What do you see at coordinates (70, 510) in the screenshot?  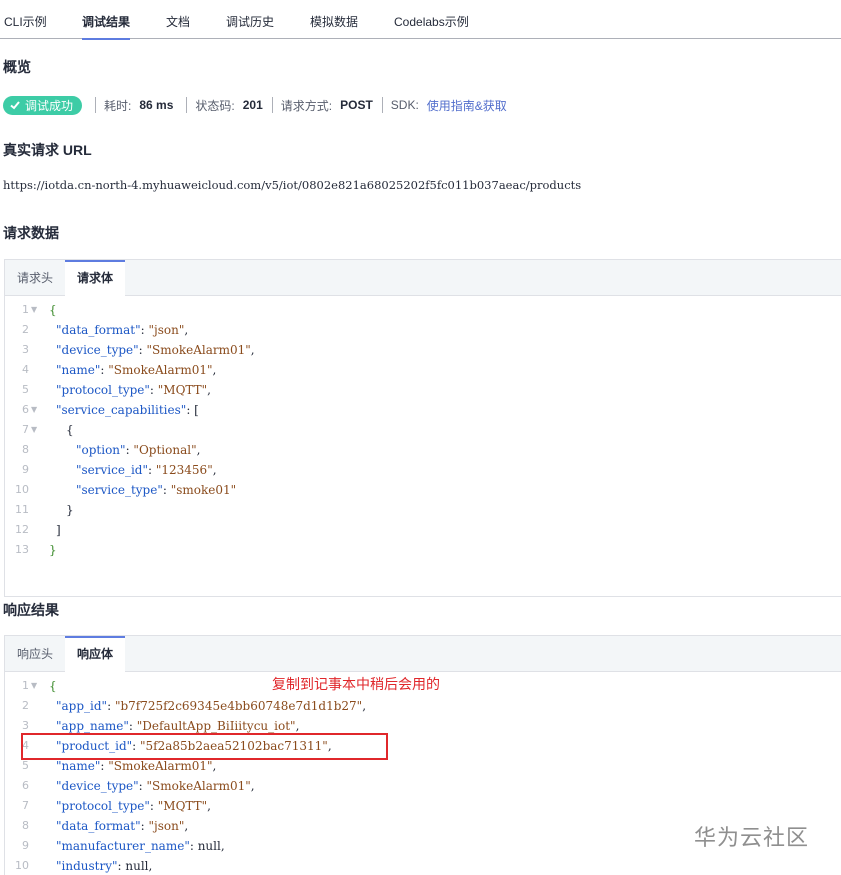 I see `code-text: }` at bounding box center [70, 510].